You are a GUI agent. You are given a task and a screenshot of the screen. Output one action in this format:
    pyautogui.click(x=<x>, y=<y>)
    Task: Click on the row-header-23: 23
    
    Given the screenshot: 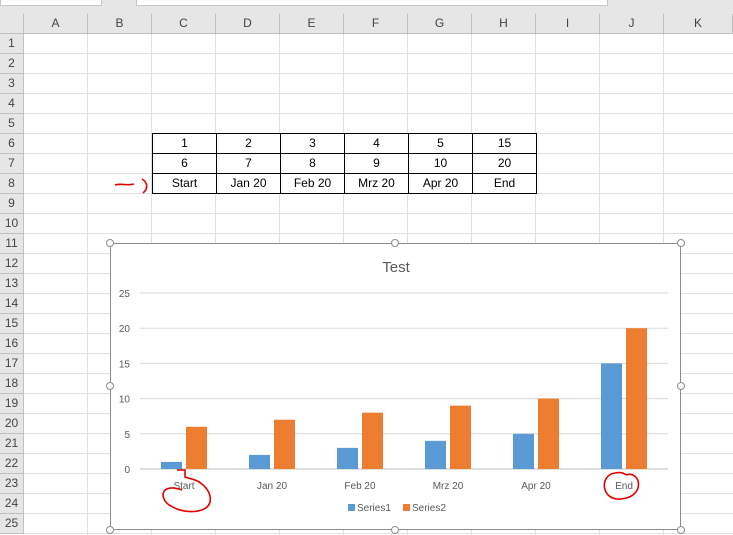 What is the action you would take?
    pyautogui.click(x=12, y=484)
    